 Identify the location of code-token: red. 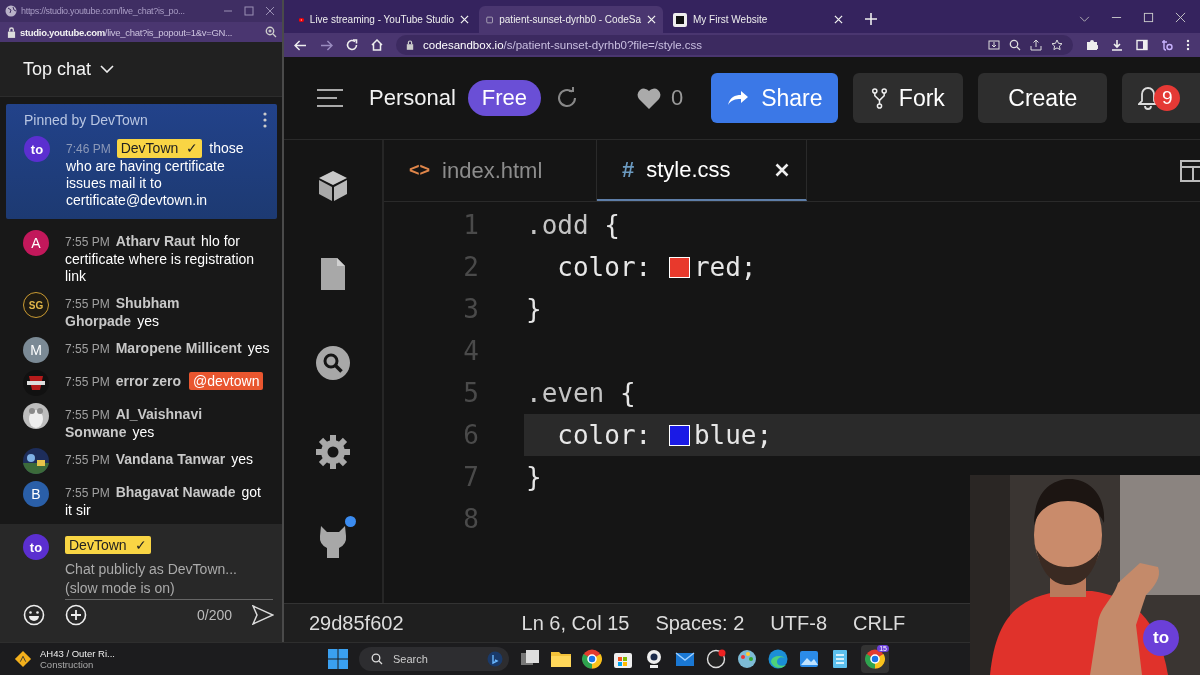
(717, 267).